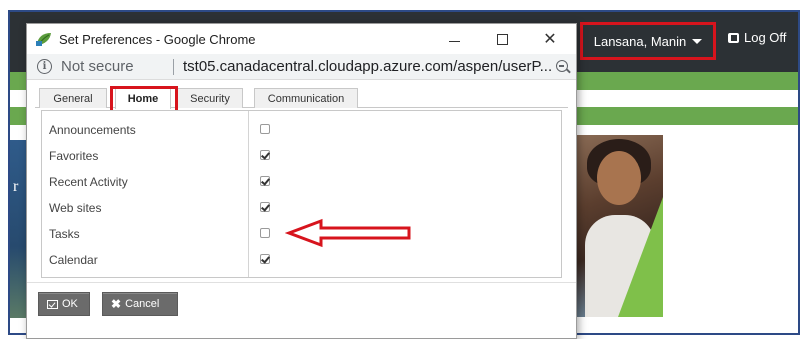  Describe the element at coordinates (301, 260) in the screenshot. I see `pref-row-calendar: Calendar` at that location.